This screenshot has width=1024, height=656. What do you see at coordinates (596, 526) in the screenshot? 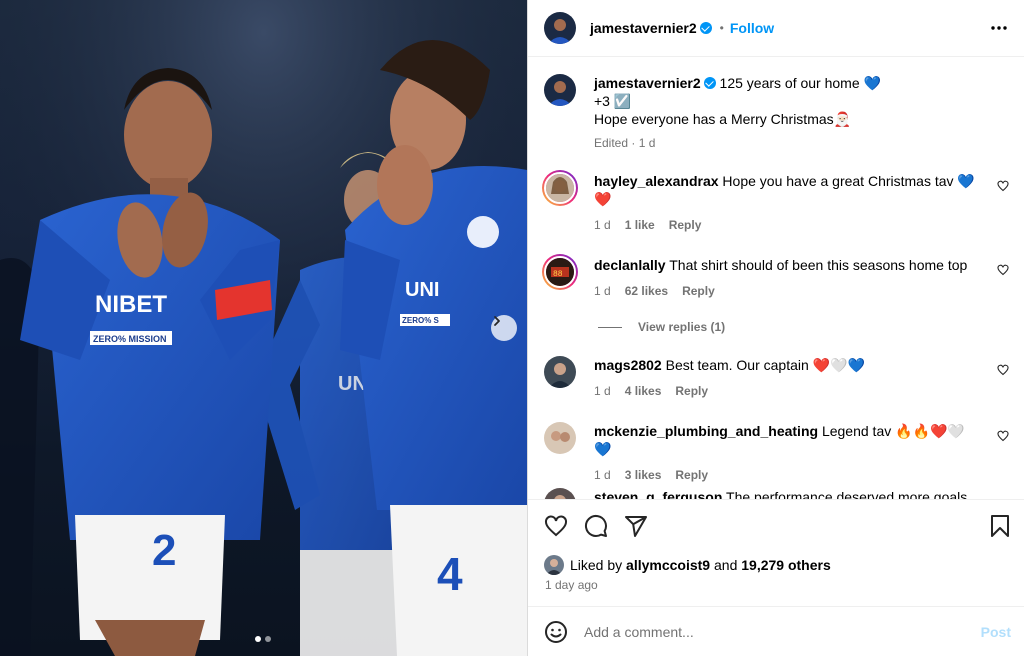
I see `comment-icon` at bounding box center [596, 526].